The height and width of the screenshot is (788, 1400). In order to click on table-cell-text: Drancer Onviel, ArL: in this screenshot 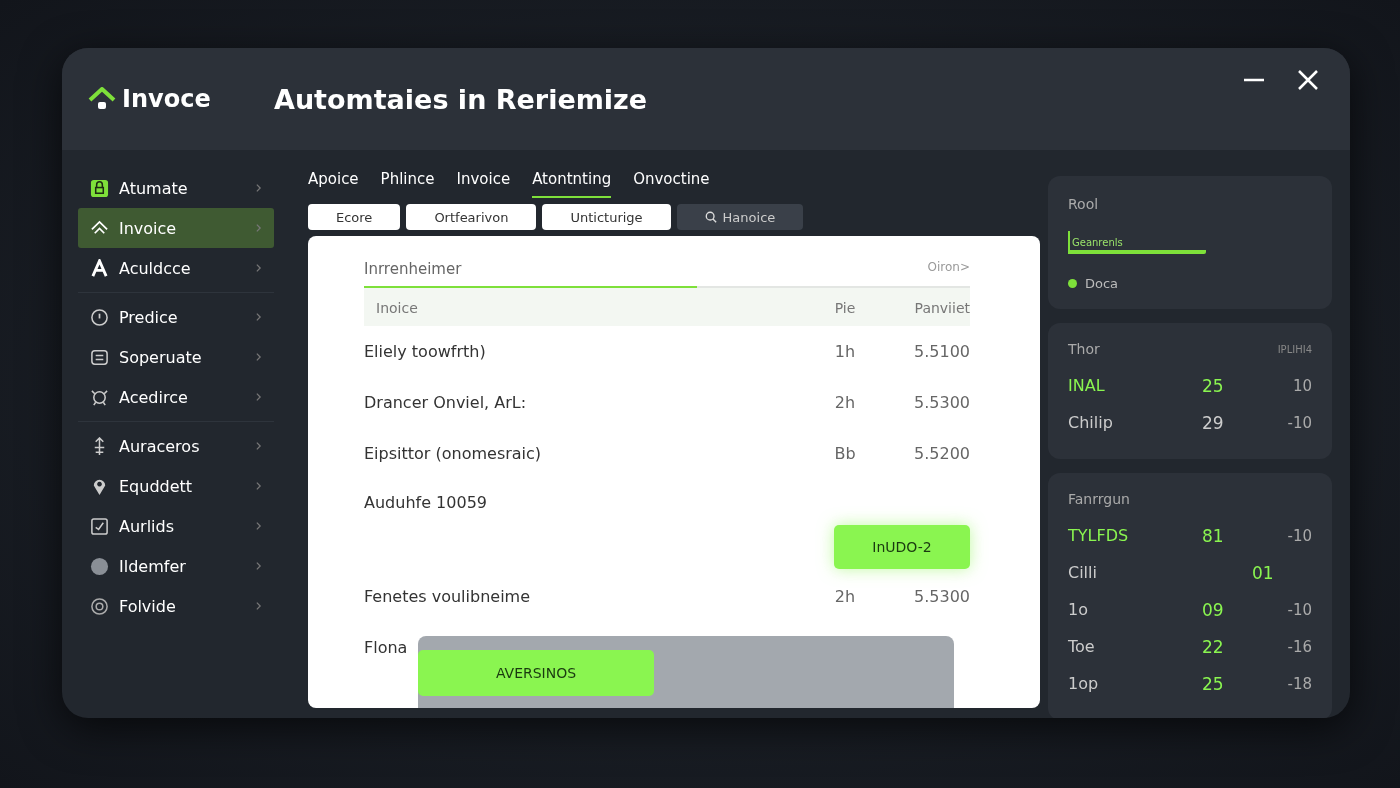, I will do `click(446, 402)`.